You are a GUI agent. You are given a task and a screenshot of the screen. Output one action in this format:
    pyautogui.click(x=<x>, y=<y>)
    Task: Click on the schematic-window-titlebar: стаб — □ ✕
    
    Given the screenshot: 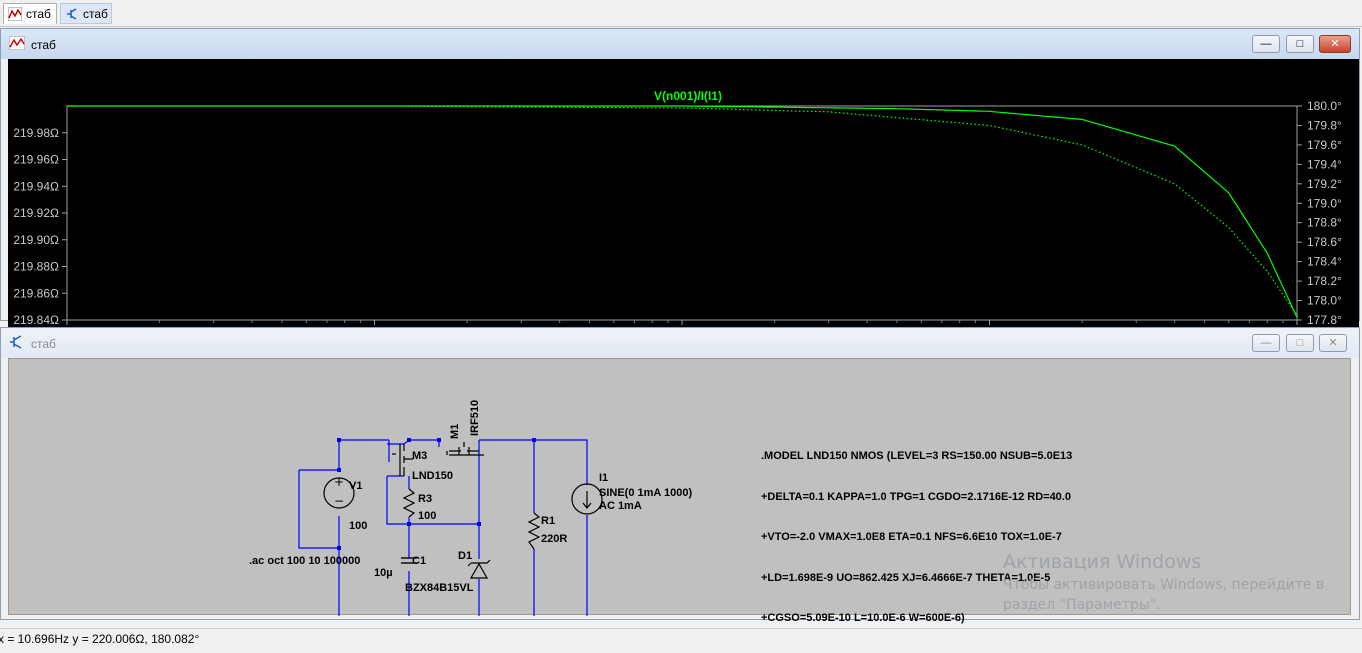 What is the action you would take?
    pyautogui.click(x=680, y=343)
    